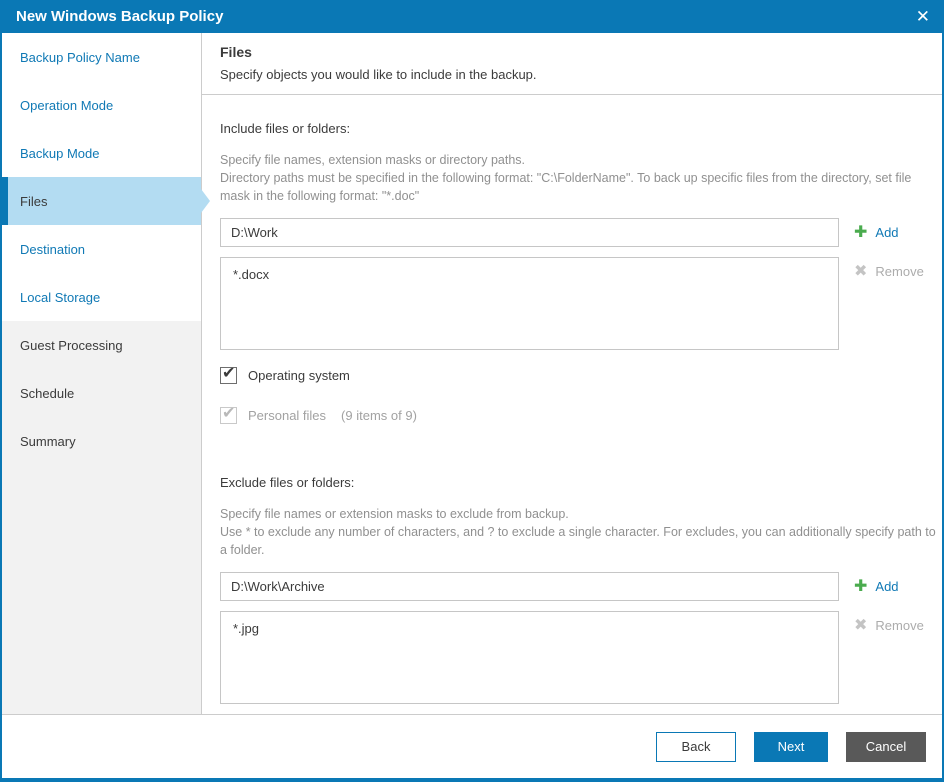  I want to click on back-button: Back, so click(696, 746).